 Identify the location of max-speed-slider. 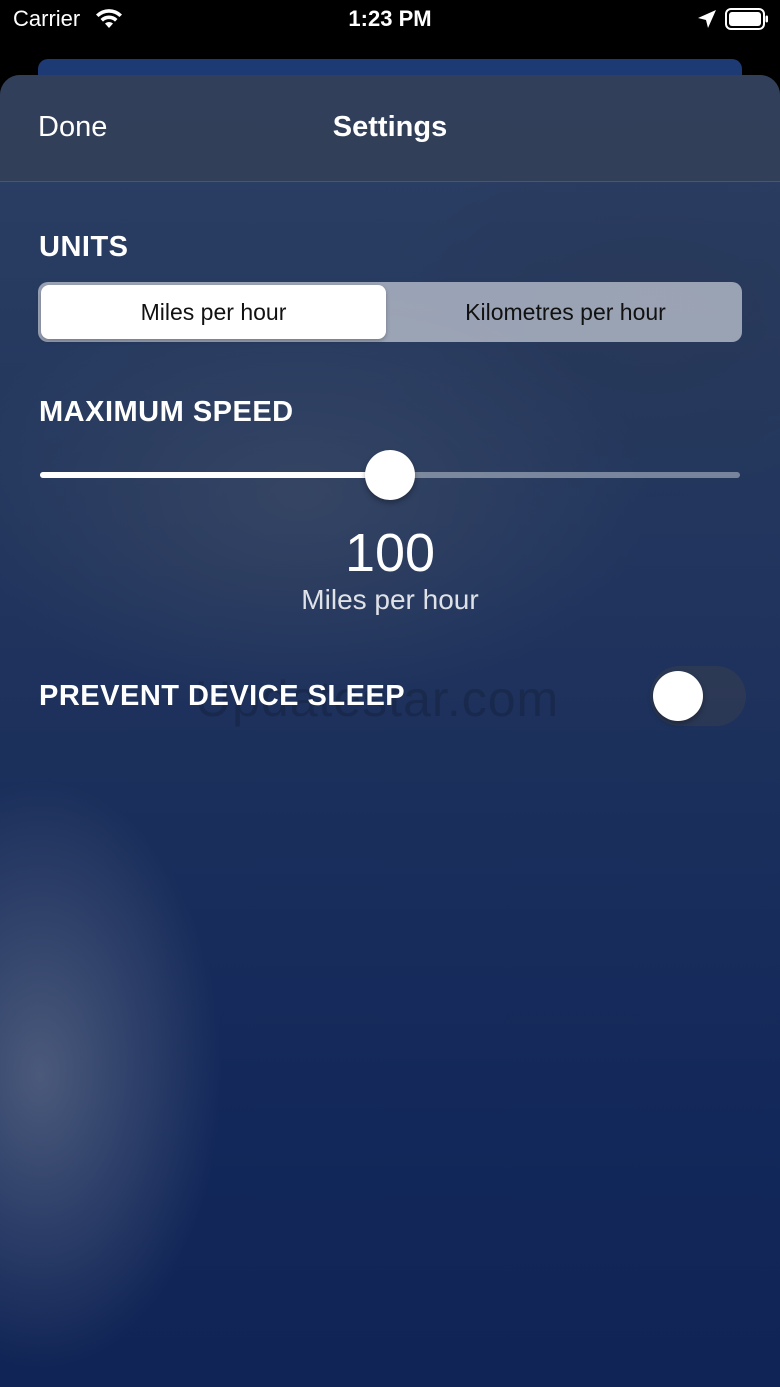
(390, 476).